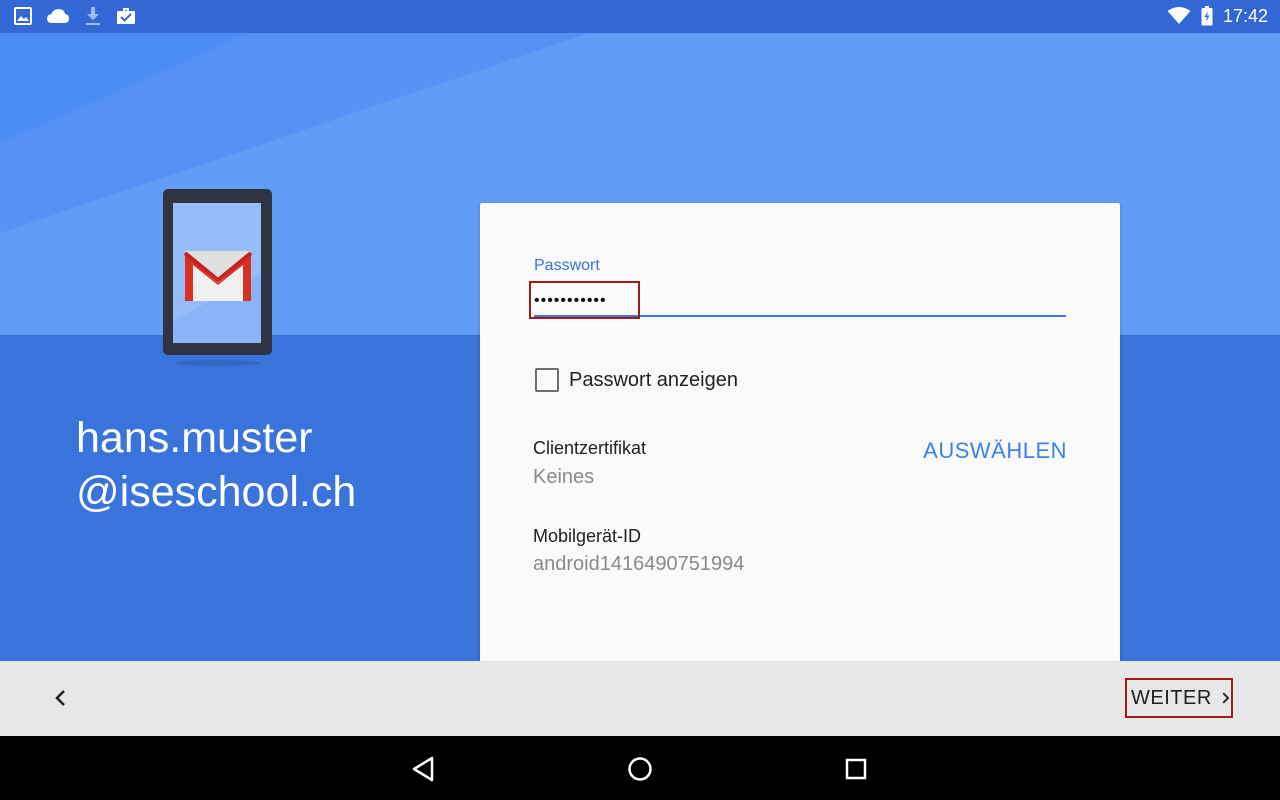 This screenshot has width=1280, height=800. What do you see at coordinates (126, 16) in the screenshot?
I see `work-briefcase-icon` at bounding box center [126, 16].